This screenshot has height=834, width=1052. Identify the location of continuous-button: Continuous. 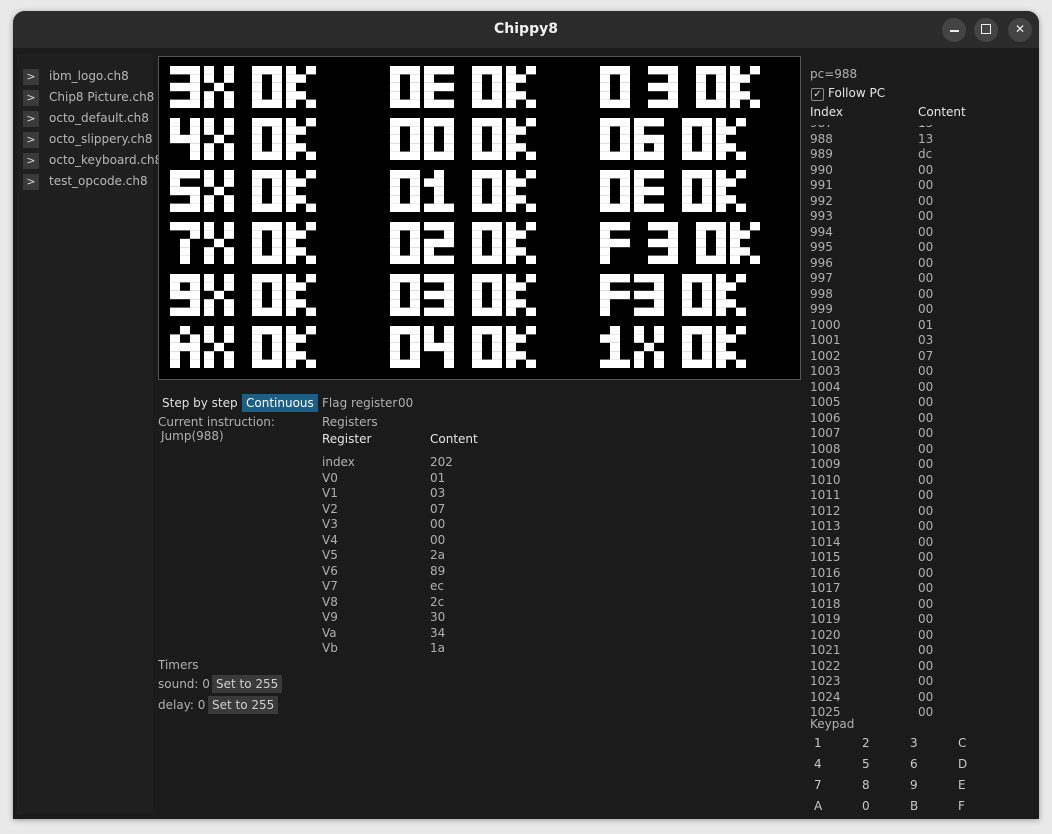
(280, 403).